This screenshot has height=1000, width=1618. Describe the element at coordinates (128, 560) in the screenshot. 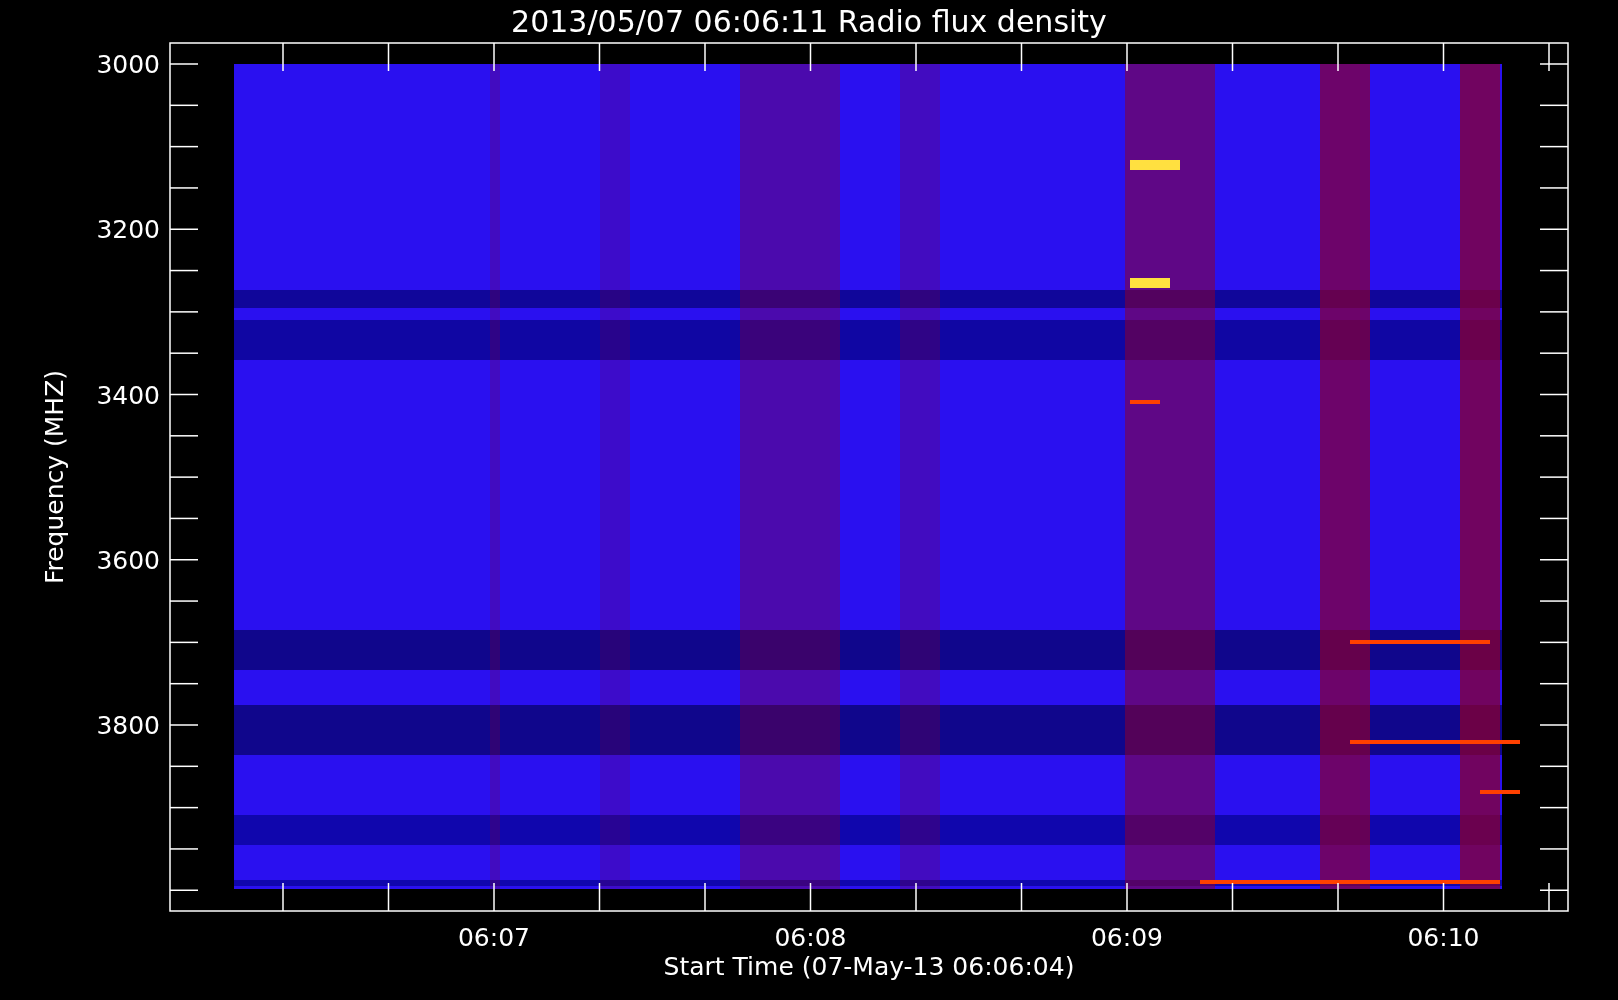

I see `y-tick-label: 3600` at that location.